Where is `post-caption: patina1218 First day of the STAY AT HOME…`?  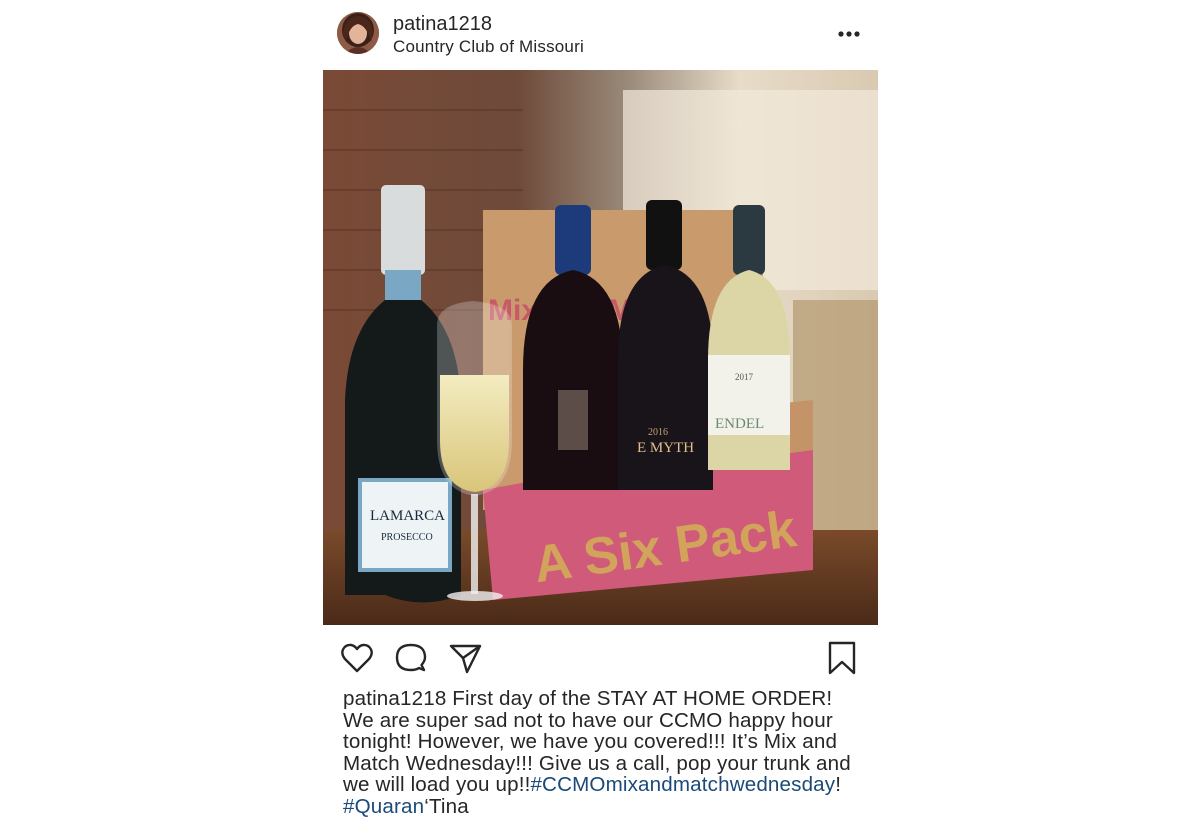 post-caption: patina1218 First day of the STAY AT HOME… is located at coordinates (603, 752).